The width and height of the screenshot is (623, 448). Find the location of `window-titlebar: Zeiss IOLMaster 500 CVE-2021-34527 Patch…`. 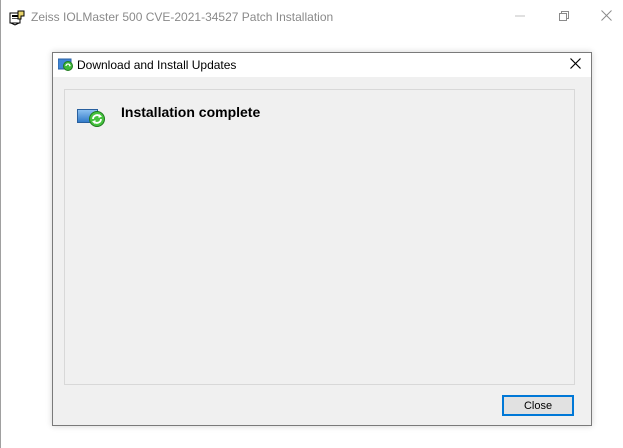

window-titlebar: Zeiss IOLMaster 500 CVE-2021-34527 Patch… is located at coordinates (312, 16).